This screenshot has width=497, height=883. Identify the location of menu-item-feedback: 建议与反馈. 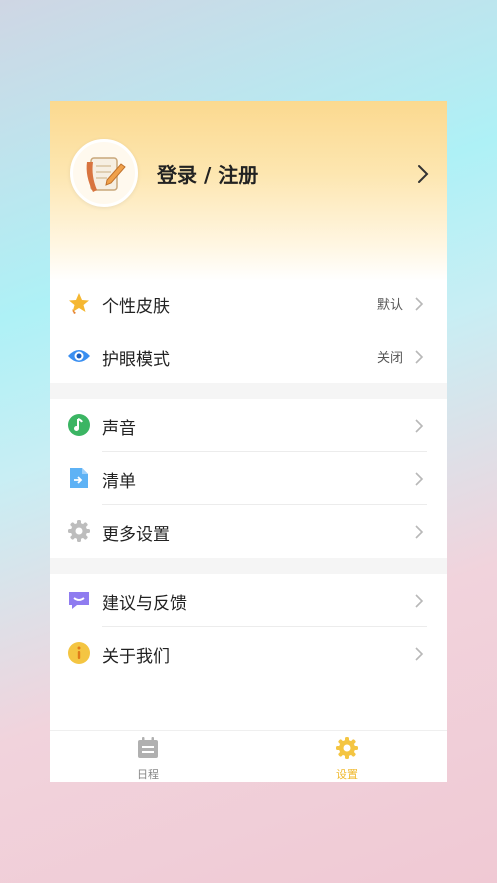
(248, 600).